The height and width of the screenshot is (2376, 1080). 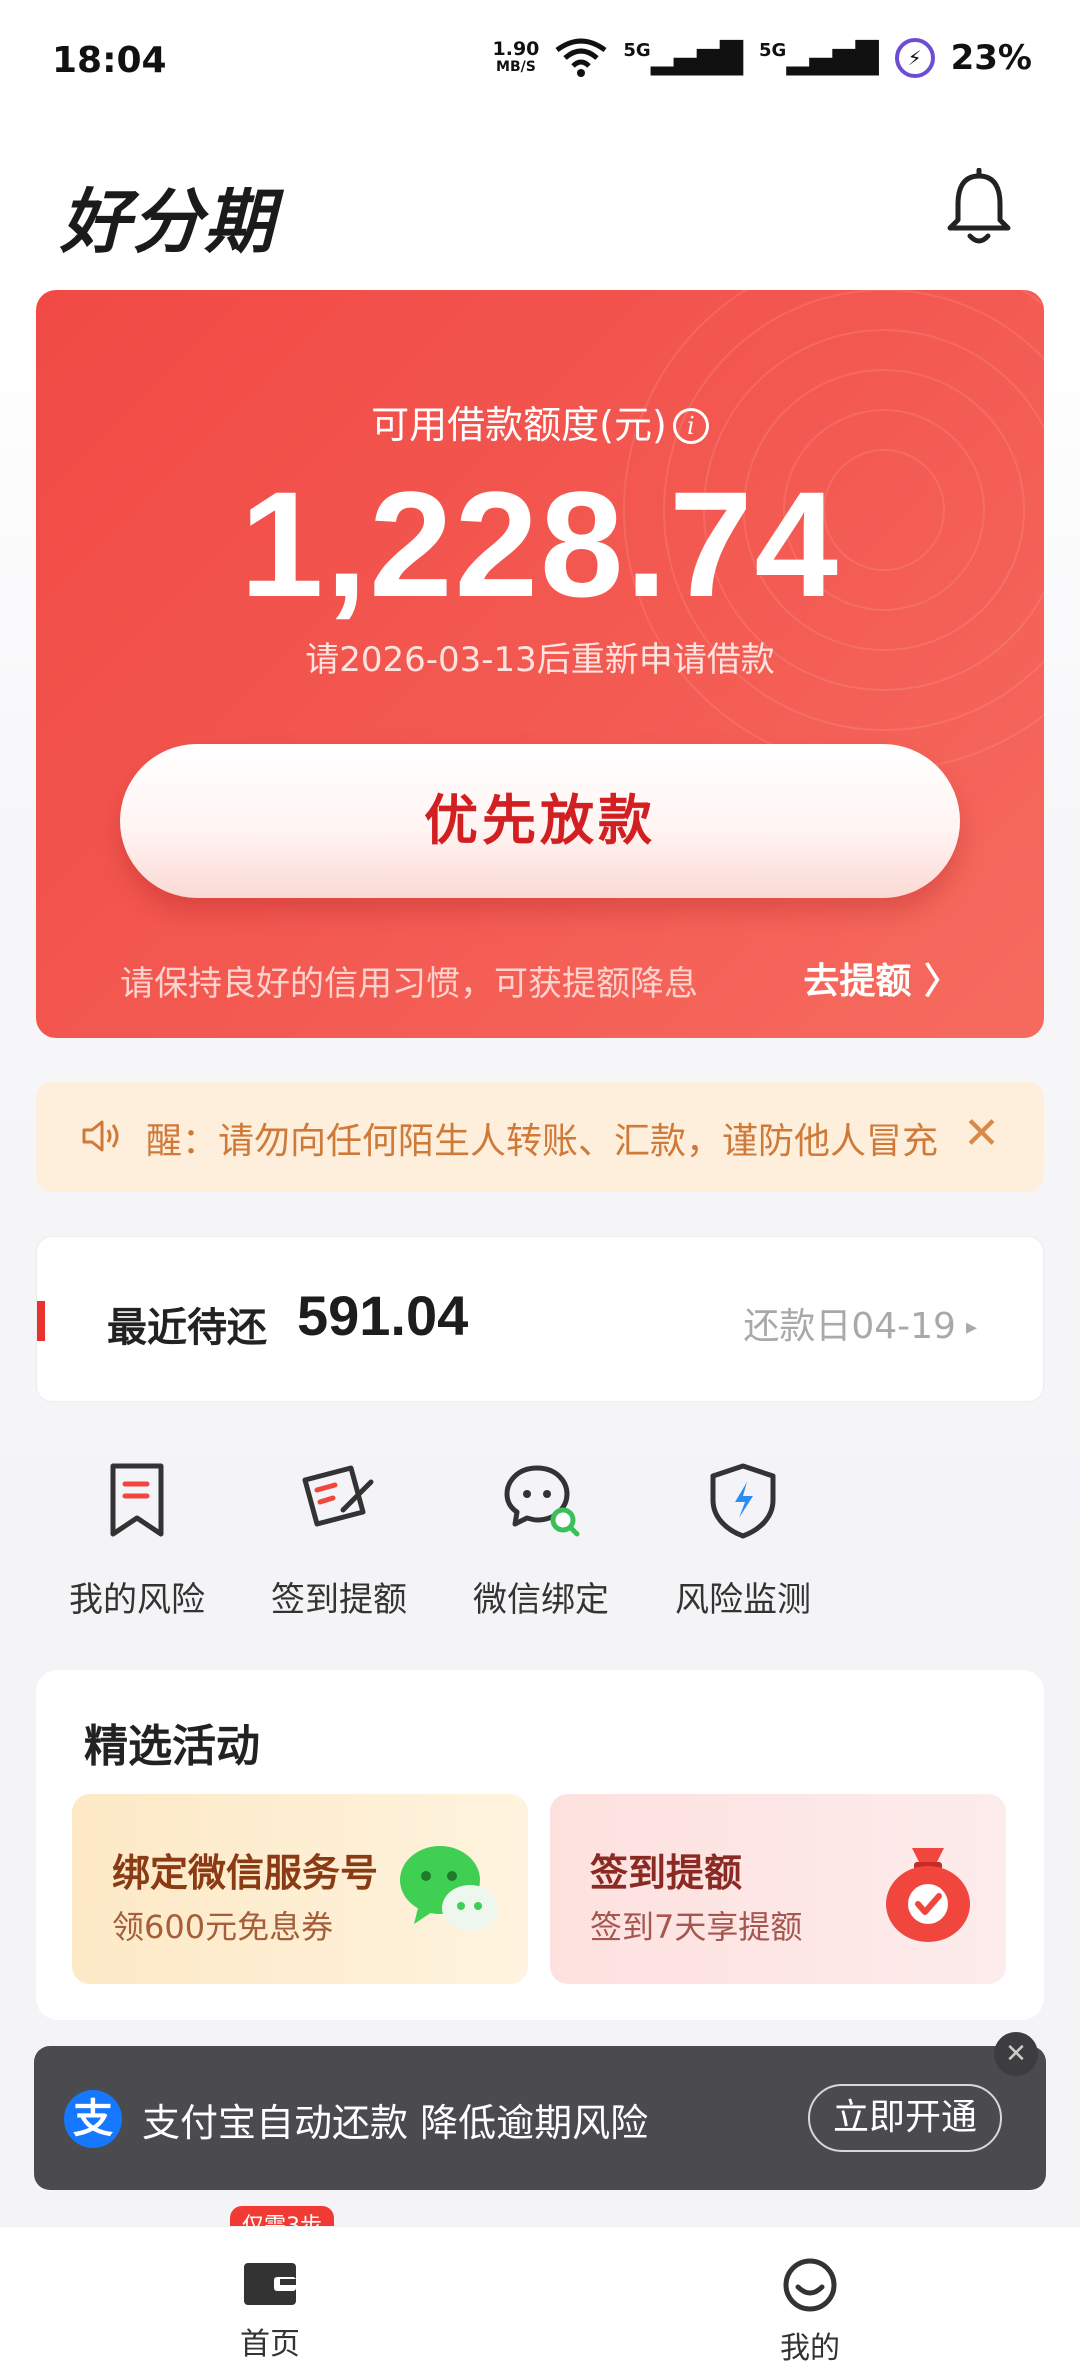 I want to click on repayment-due-date: 还款日04-19 ▸, so click(x=860, y=1326).